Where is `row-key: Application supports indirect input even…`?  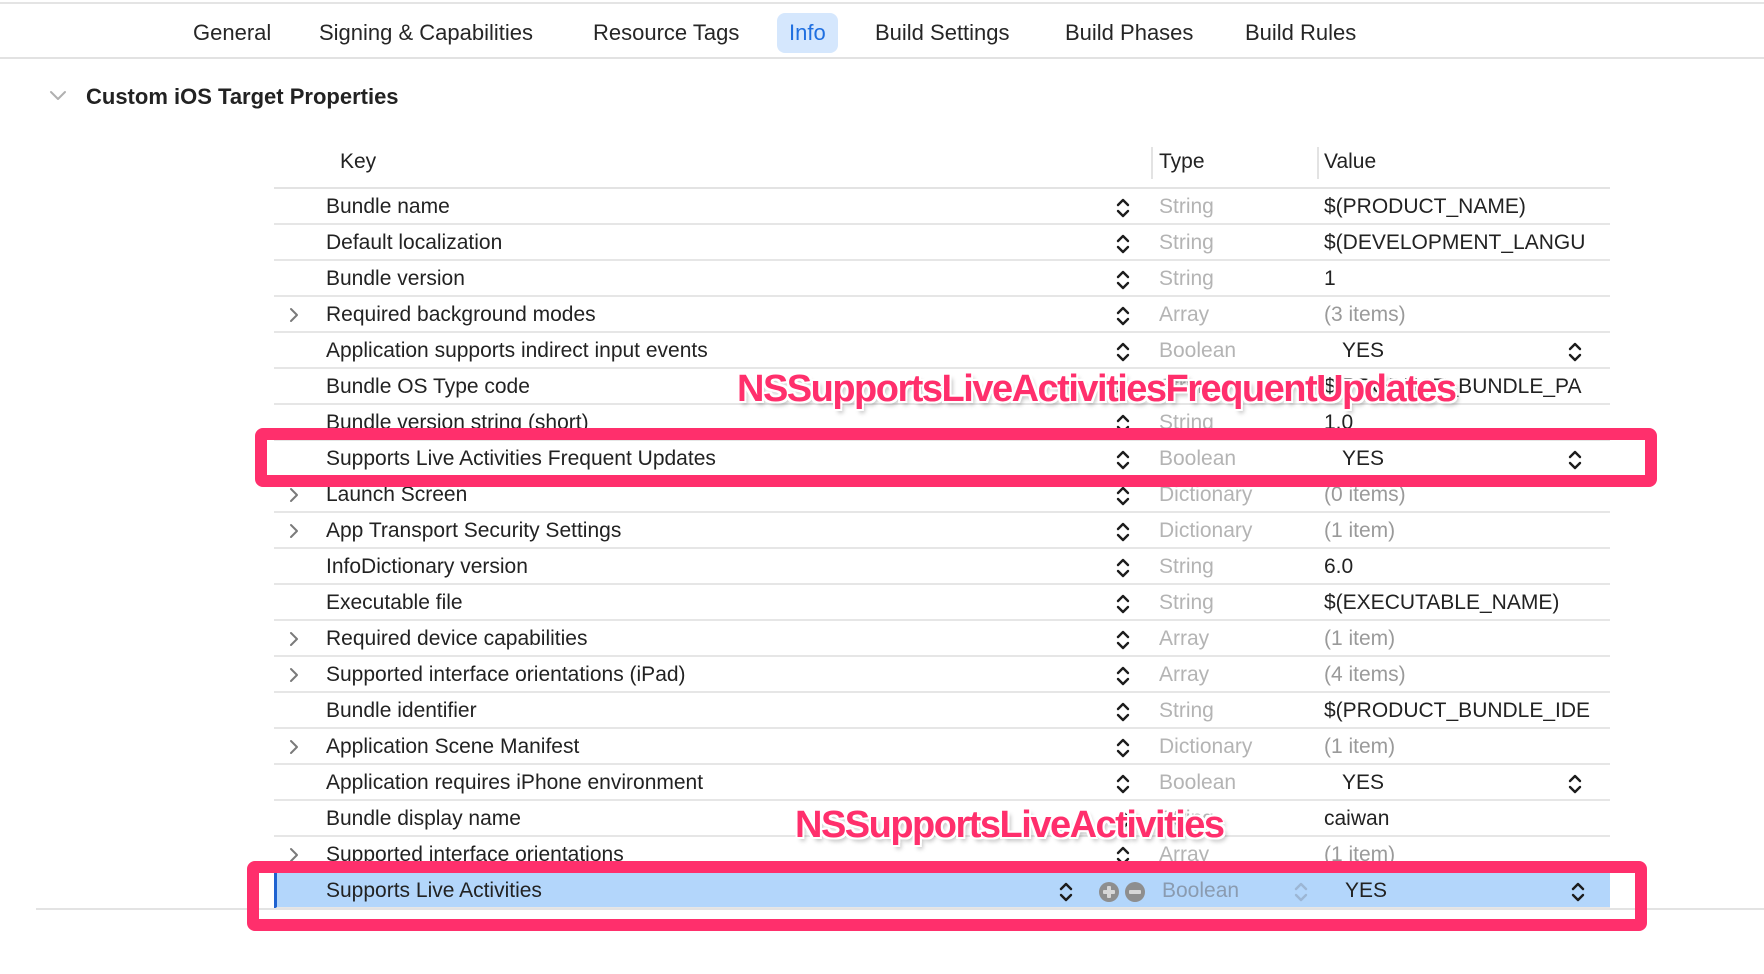 row-key: Application supports indirect input even… is located at coordinates (517, 351).